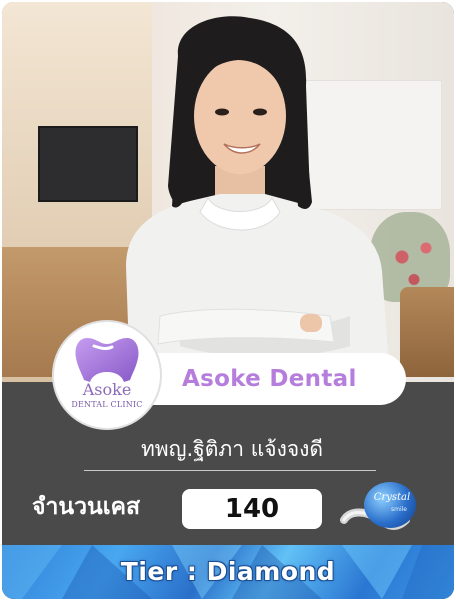  What do you see at coordinates (107, 360) in the screenshot?
I see `tooth-icon` at bounding box center [107, 360].